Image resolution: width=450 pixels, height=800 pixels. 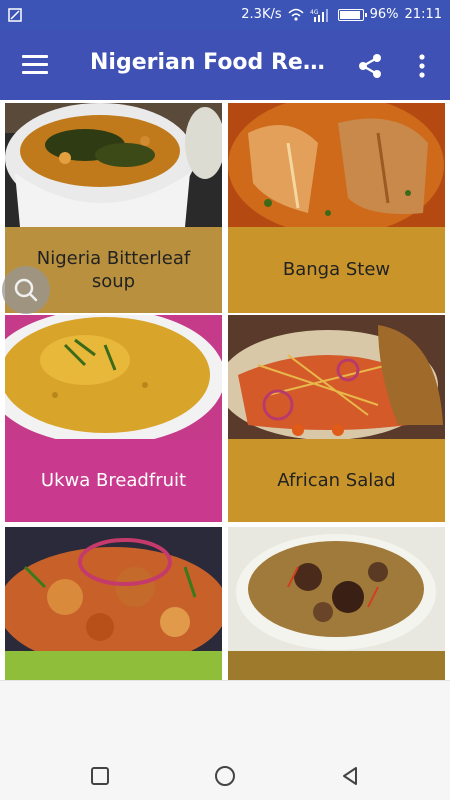 What do you see at coordinates (296, 14) in the screenshot?
I see `wifi-icon` at bounding box center [296, 14].